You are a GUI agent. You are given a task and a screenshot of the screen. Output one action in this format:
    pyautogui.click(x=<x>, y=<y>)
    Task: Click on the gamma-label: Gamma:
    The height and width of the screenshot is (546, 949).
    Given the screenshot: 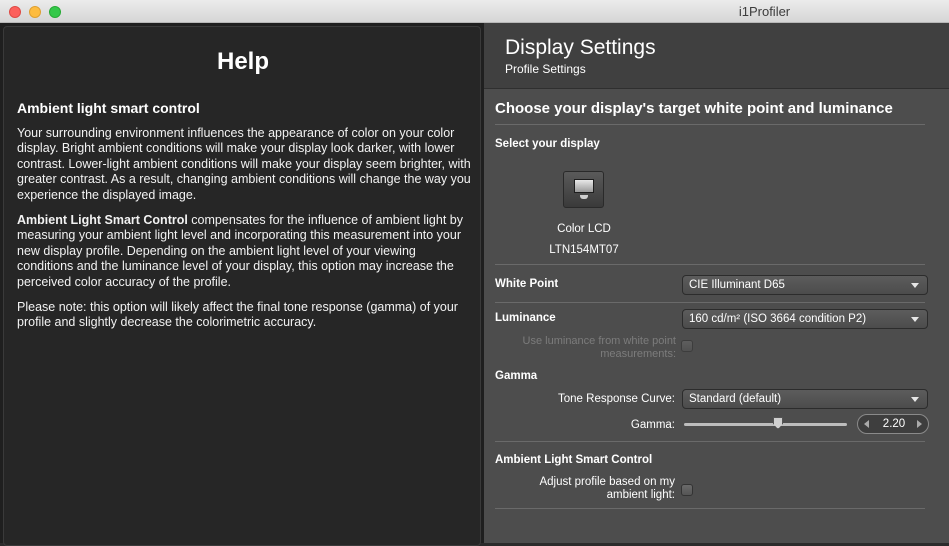 What is the action you would take?
    pyautogui.click(x=652, y=425)
    